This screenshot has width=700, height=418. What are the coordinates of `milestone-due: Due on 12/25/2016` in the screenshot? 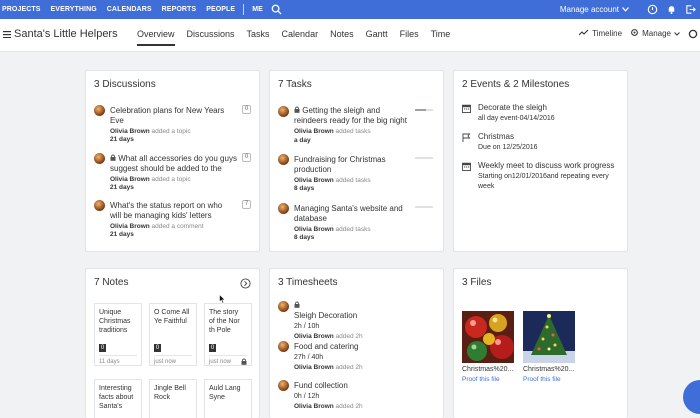 It's located at (508, 147).